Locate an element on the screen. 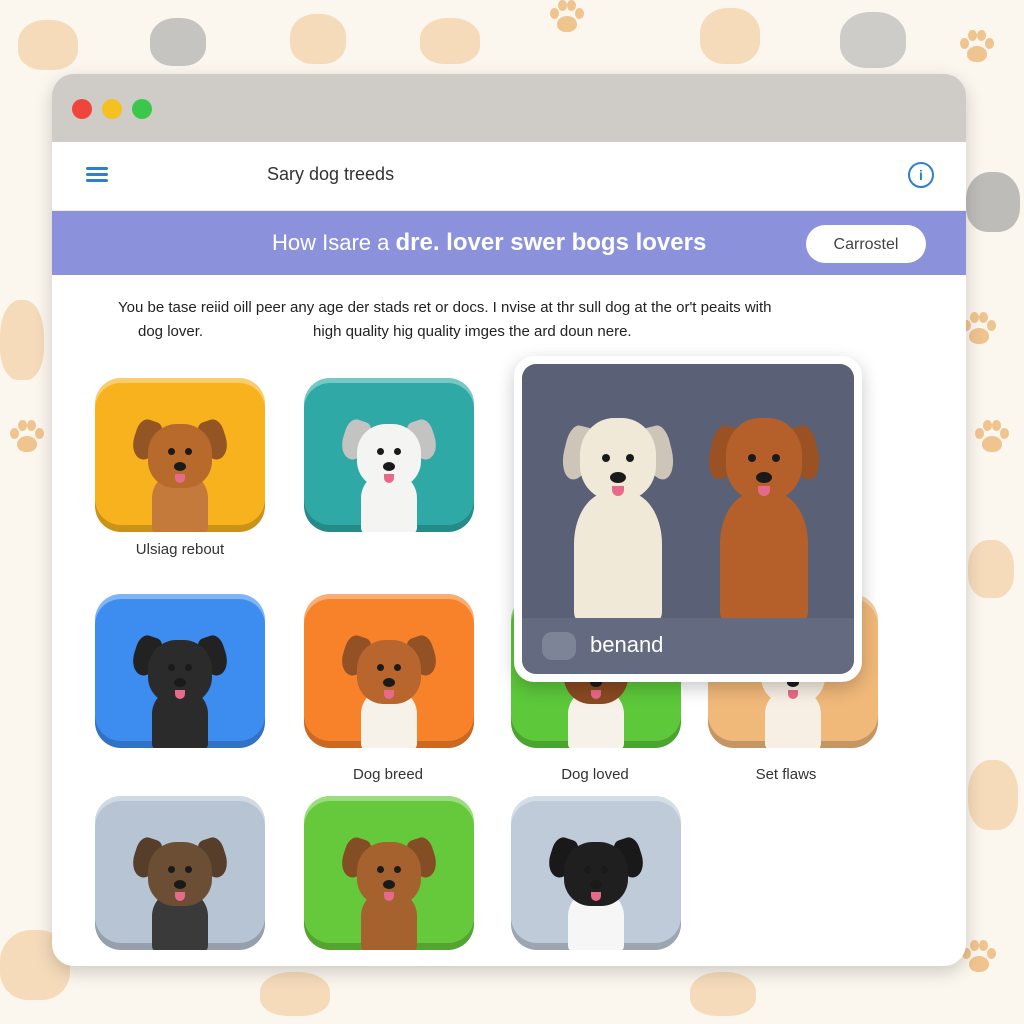 Image resolution: width=1024 pixels, height=1024 pixels. preview-toggle-button is located at coordinates (559, 646).